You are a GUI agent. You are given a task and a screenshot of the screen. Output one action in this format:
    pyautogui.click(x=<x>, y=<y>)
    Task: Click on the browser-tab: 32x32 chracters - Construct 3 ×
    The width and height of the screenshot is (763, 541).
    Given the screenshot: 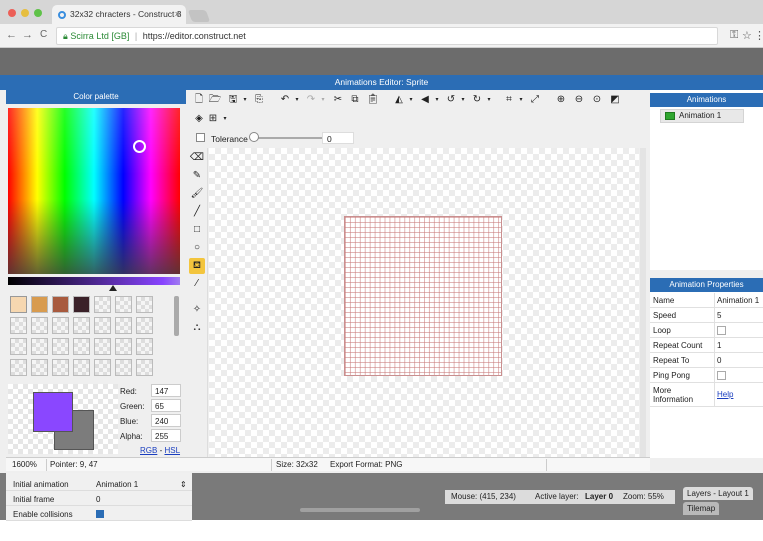 What is the action you would take?
    pyautogui.click(x=119, y=14)
    